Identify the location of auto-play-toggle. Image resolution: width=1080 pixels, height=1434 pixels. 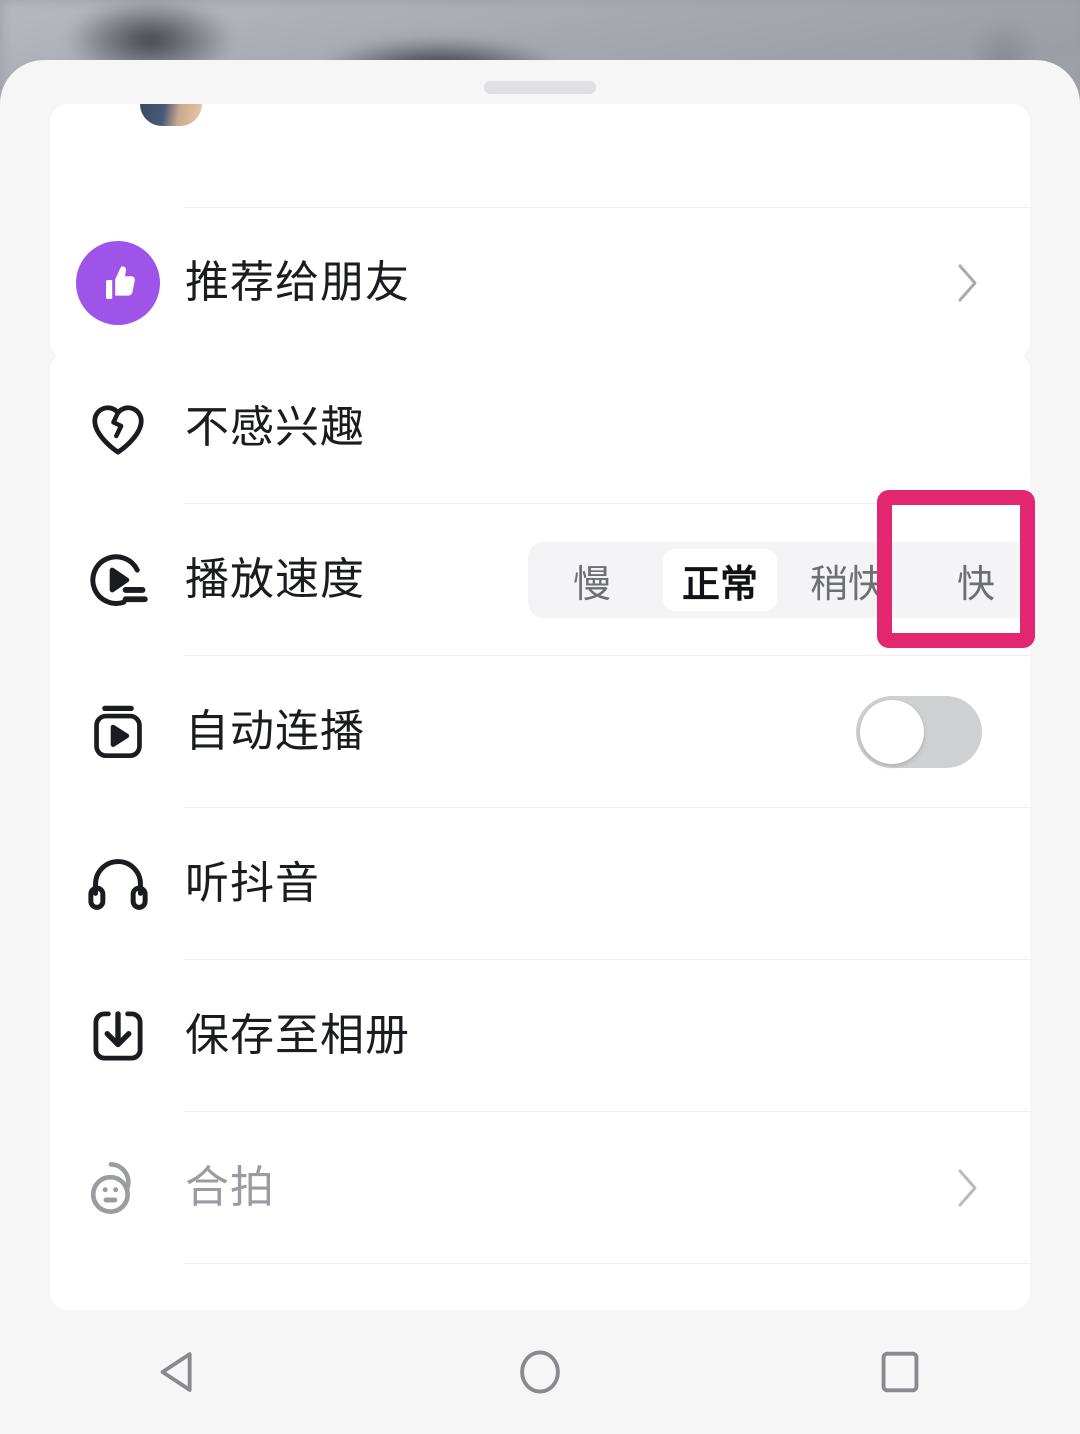
(919, 732).